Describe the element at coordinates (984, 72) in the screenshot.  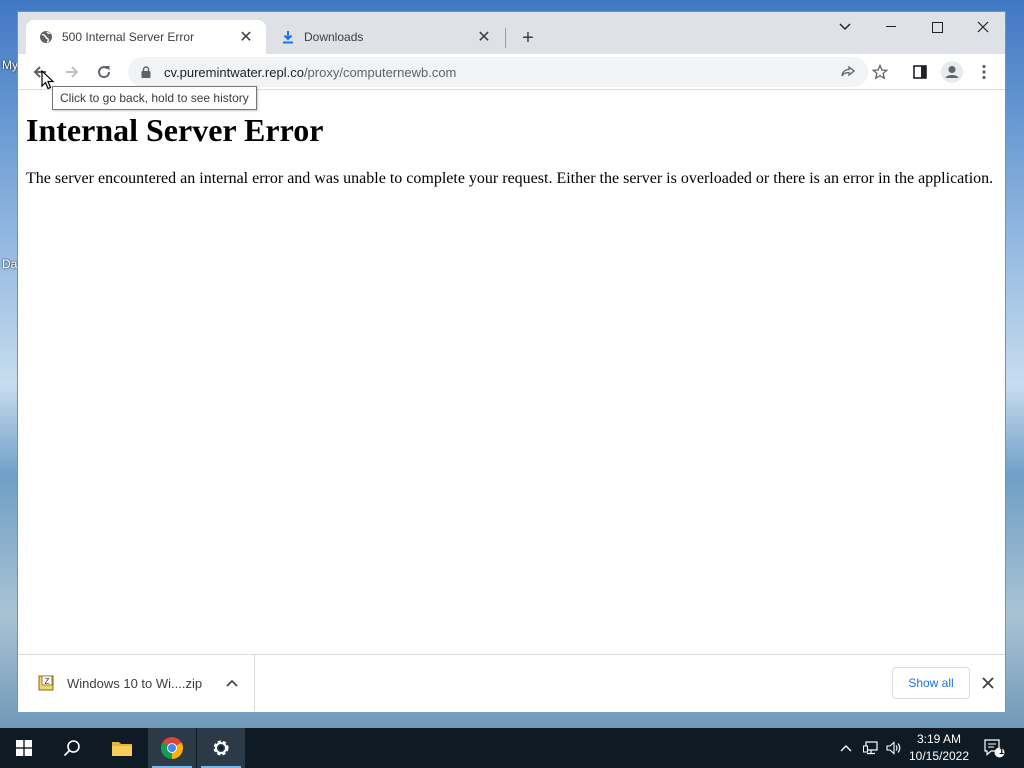
I see `menu-dots-icon` at that location.